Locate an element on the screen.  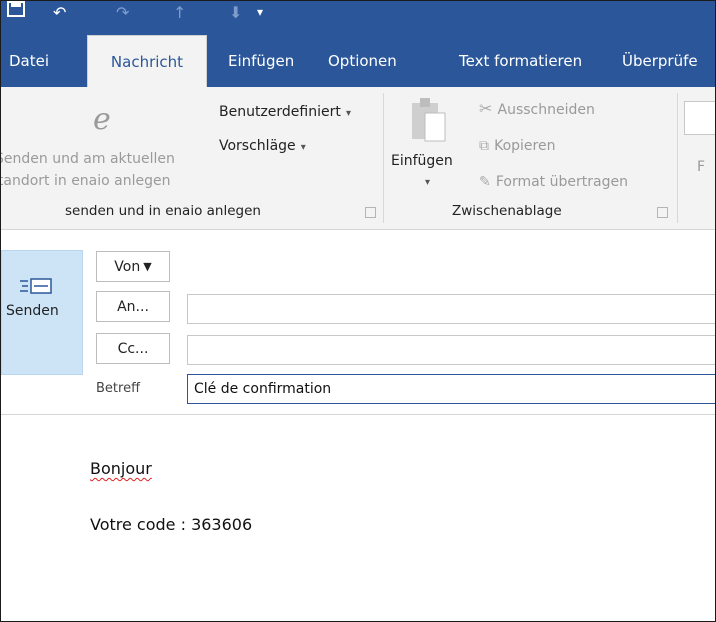
custom-label: Benutzerdefiniert is located at coordinates (280, 112).